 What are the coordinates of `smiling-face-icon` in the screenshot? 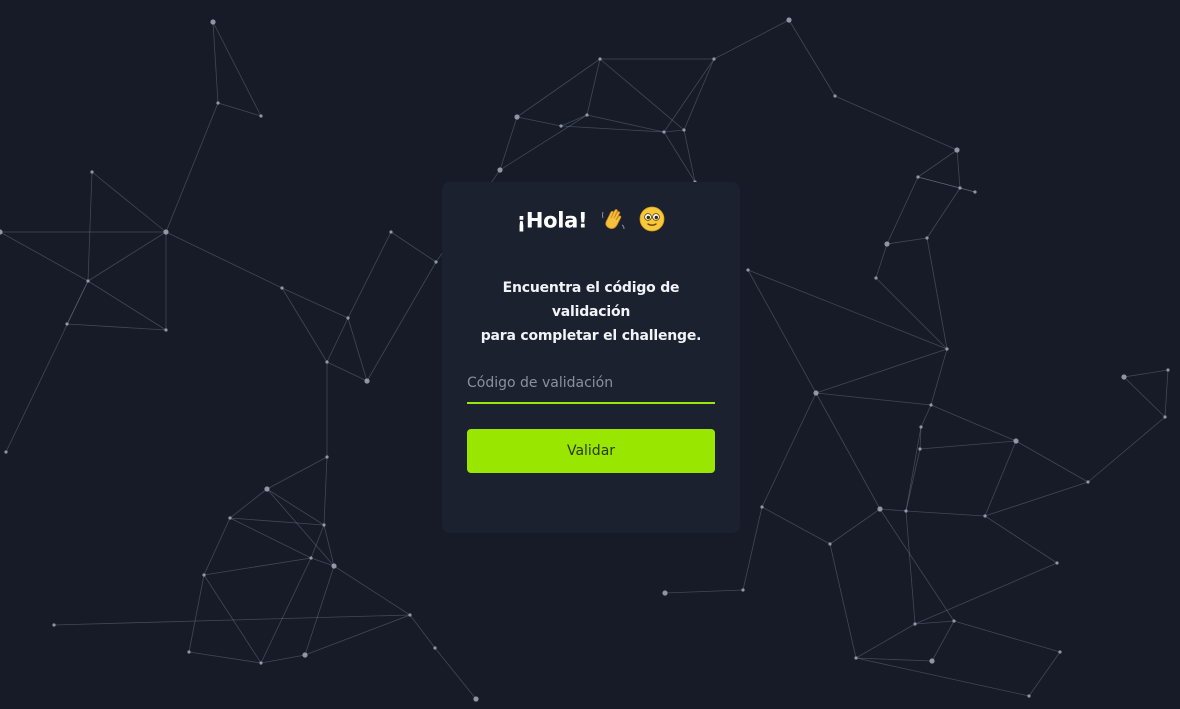 It's located at (652, 221).